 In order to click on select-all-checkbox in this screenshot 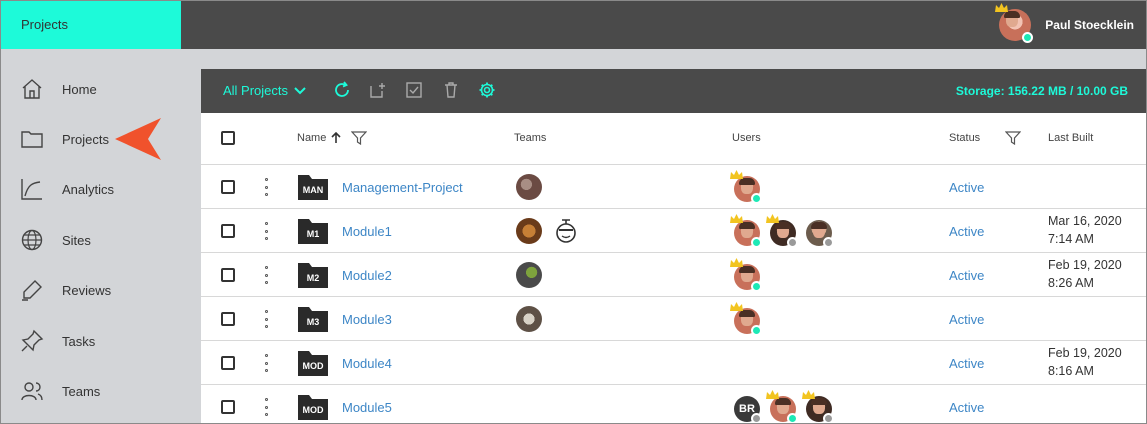, I will do `click(228, 138)`.